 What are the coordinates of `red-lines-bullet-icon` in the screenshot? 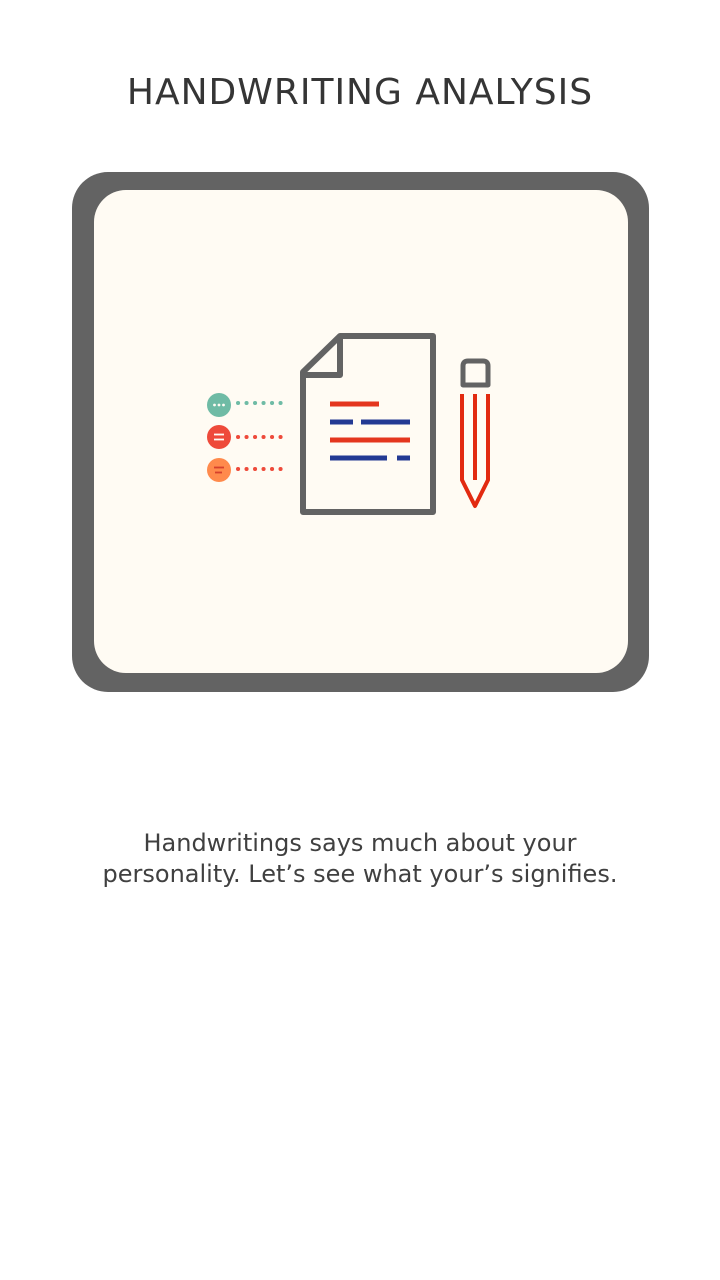 It's located at (248, 437).